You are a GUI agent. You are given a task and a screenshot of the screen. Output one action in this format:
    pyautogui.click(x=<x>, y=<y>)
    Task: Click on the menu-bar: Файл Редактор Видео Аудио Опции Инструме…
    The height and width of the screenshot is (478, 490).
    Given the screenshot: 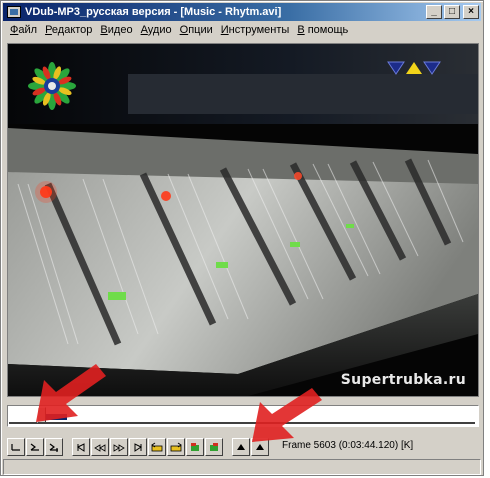 What is the action you would take?
    pyautogui.click(x=242, y=30)
    